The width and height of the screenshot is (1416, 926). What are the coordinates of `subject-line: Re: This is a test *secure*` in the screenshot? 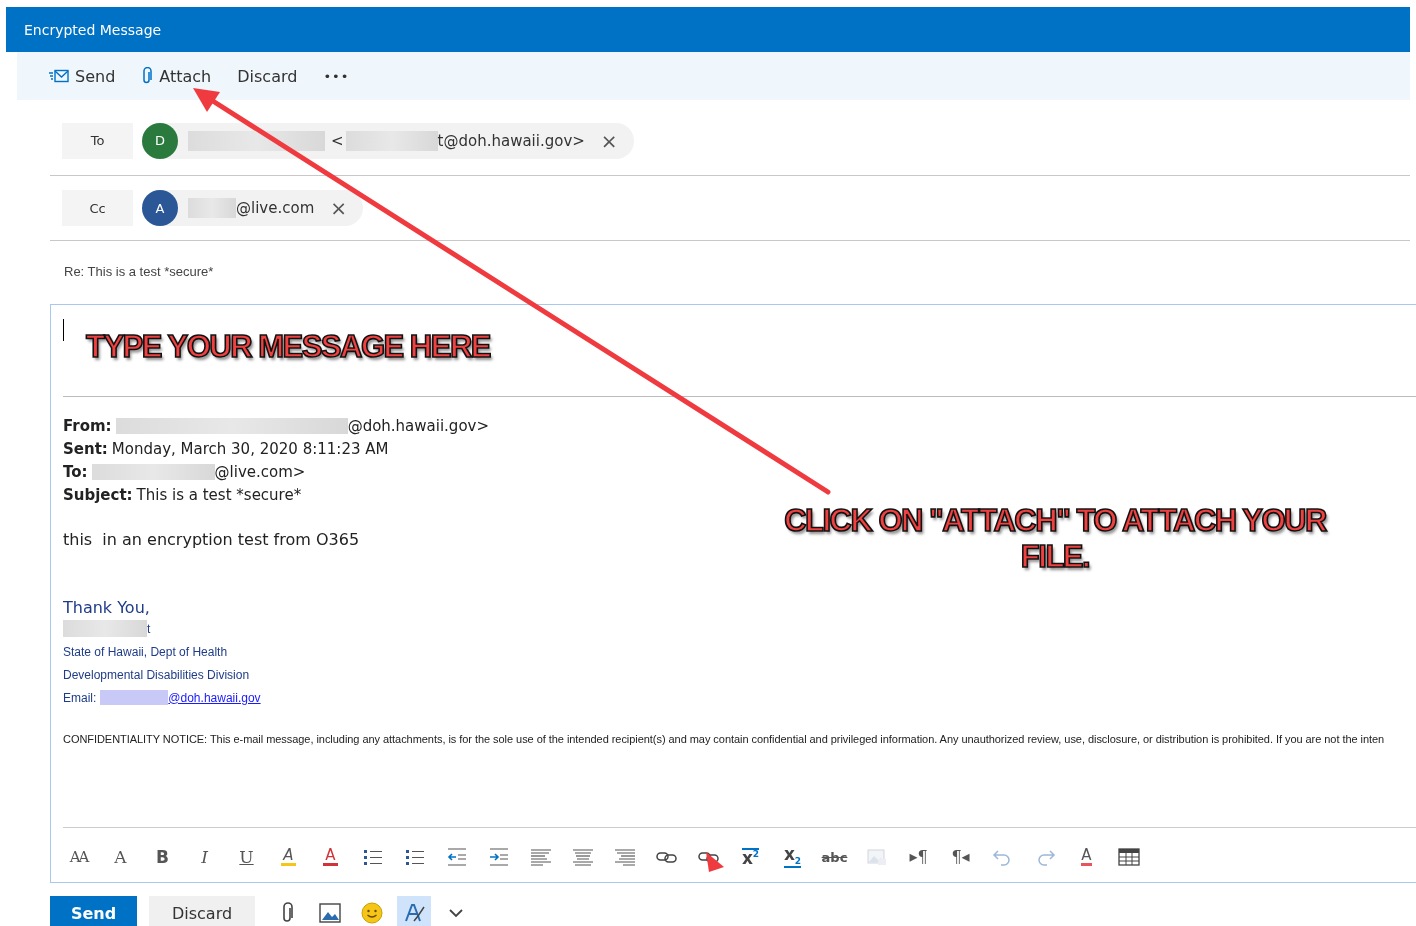 It's located at (139, 272).